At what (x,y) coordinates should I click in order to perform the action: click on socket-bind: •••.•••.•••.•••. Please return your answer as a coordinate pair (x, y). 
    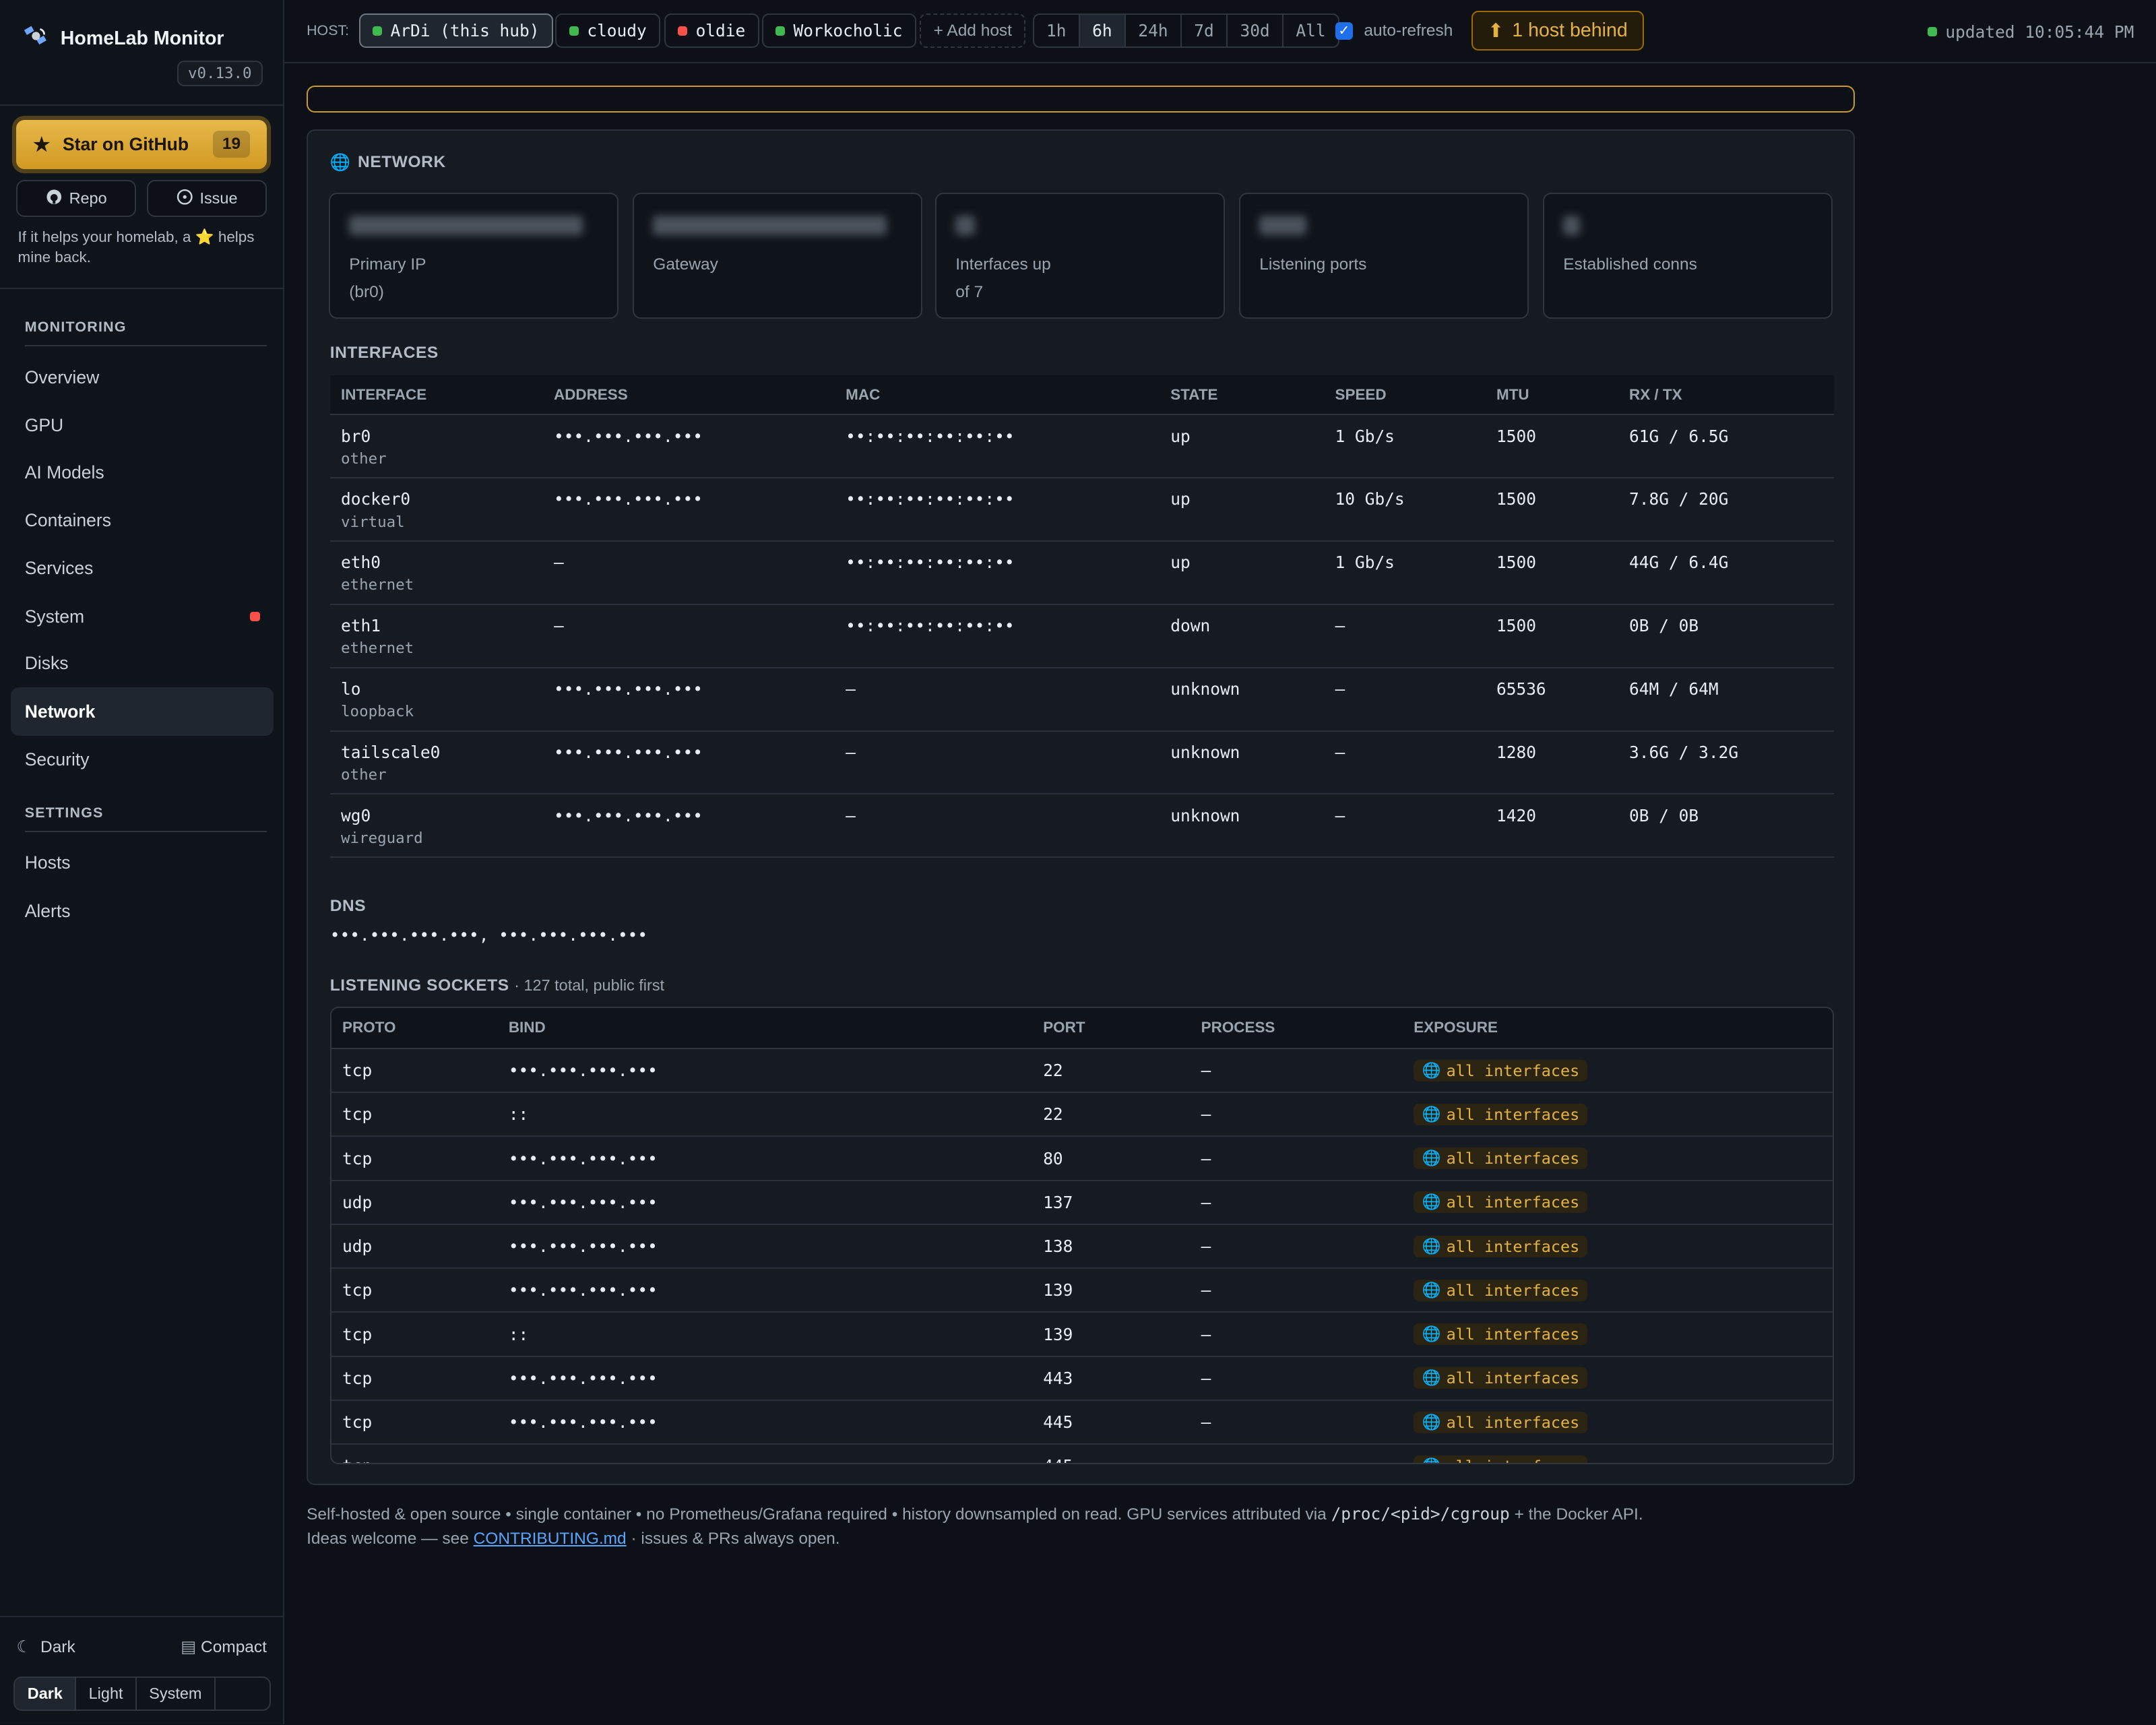
    Looking at the image, I should click on (764, 1290).